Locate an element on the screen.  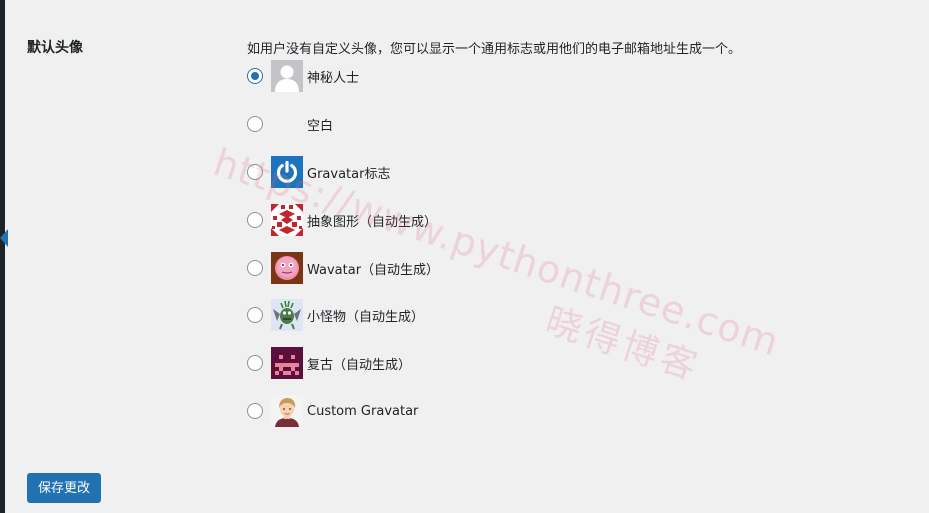
save-changes-button: 保存更改 is located at coordinates (64, 488).